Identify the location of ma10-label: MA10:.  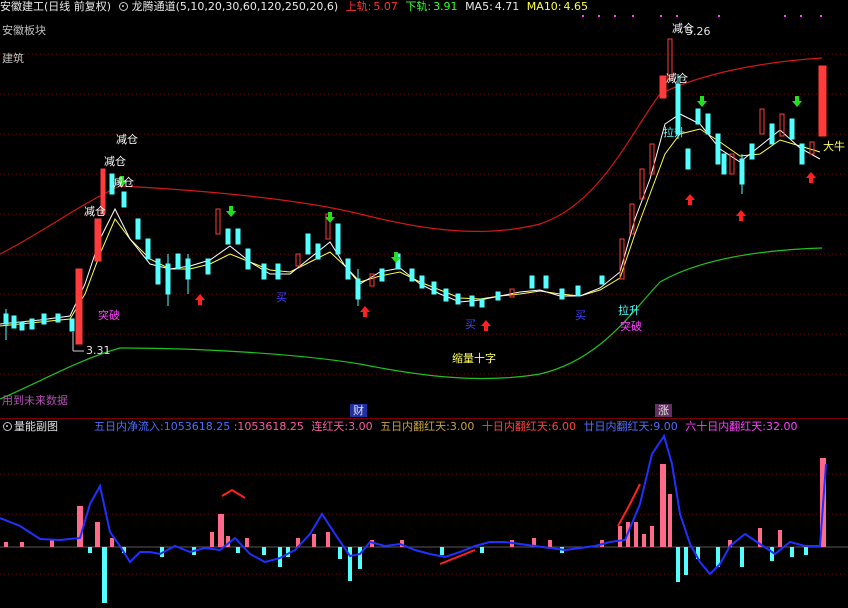
(544, 6).